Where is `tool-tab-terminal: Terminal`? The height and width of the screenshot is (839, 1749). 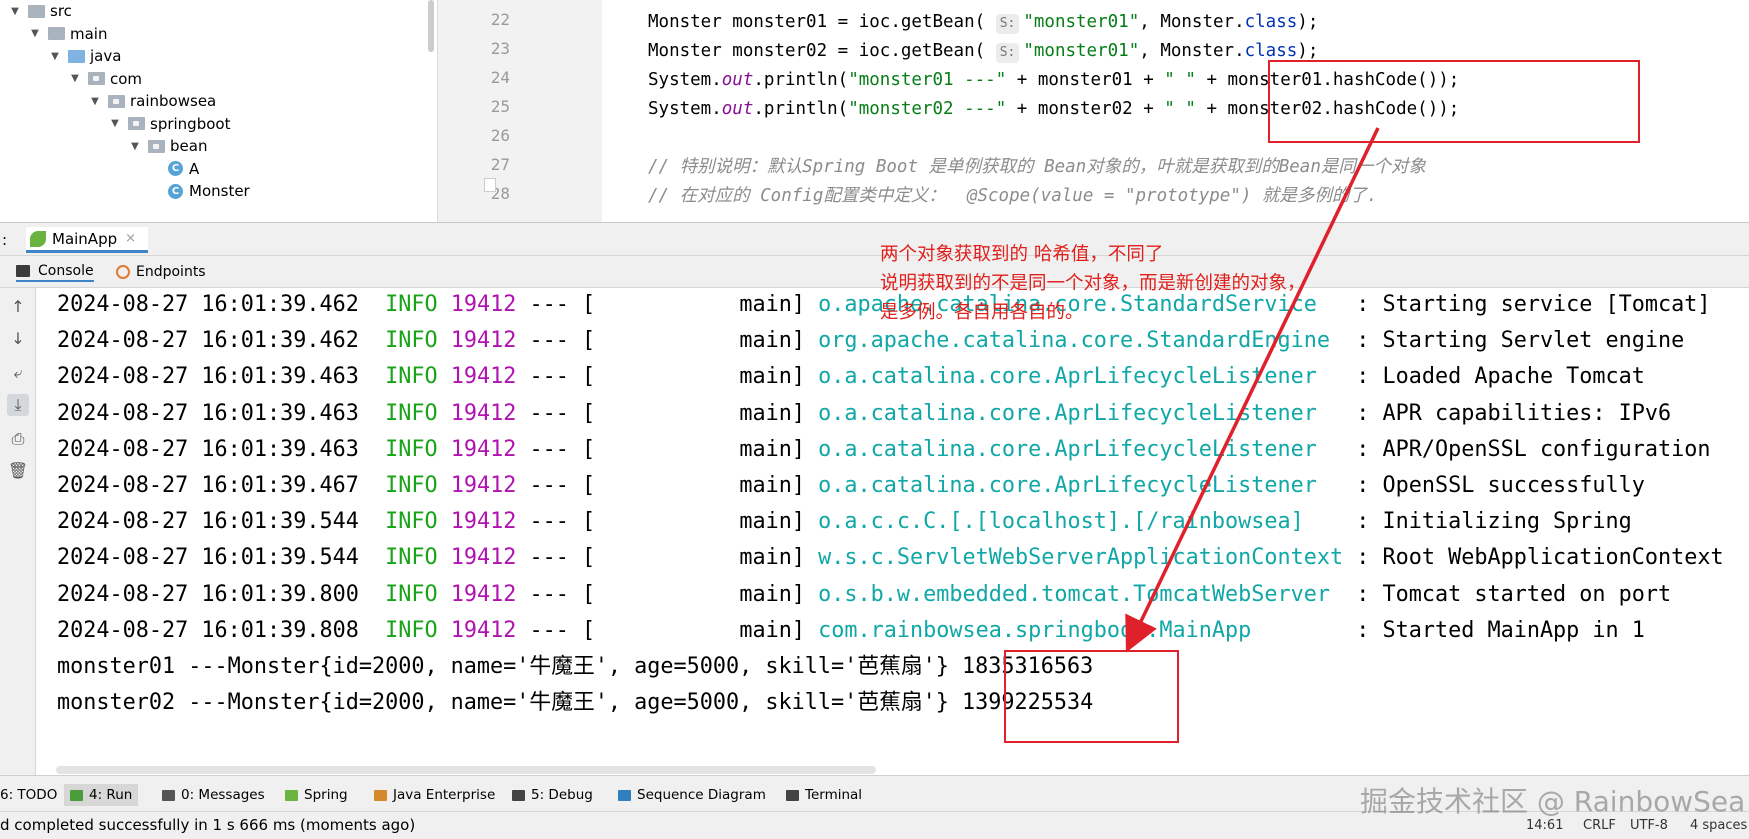
tool-tab-terminal: Terminal is located at coordinates (824, 795).